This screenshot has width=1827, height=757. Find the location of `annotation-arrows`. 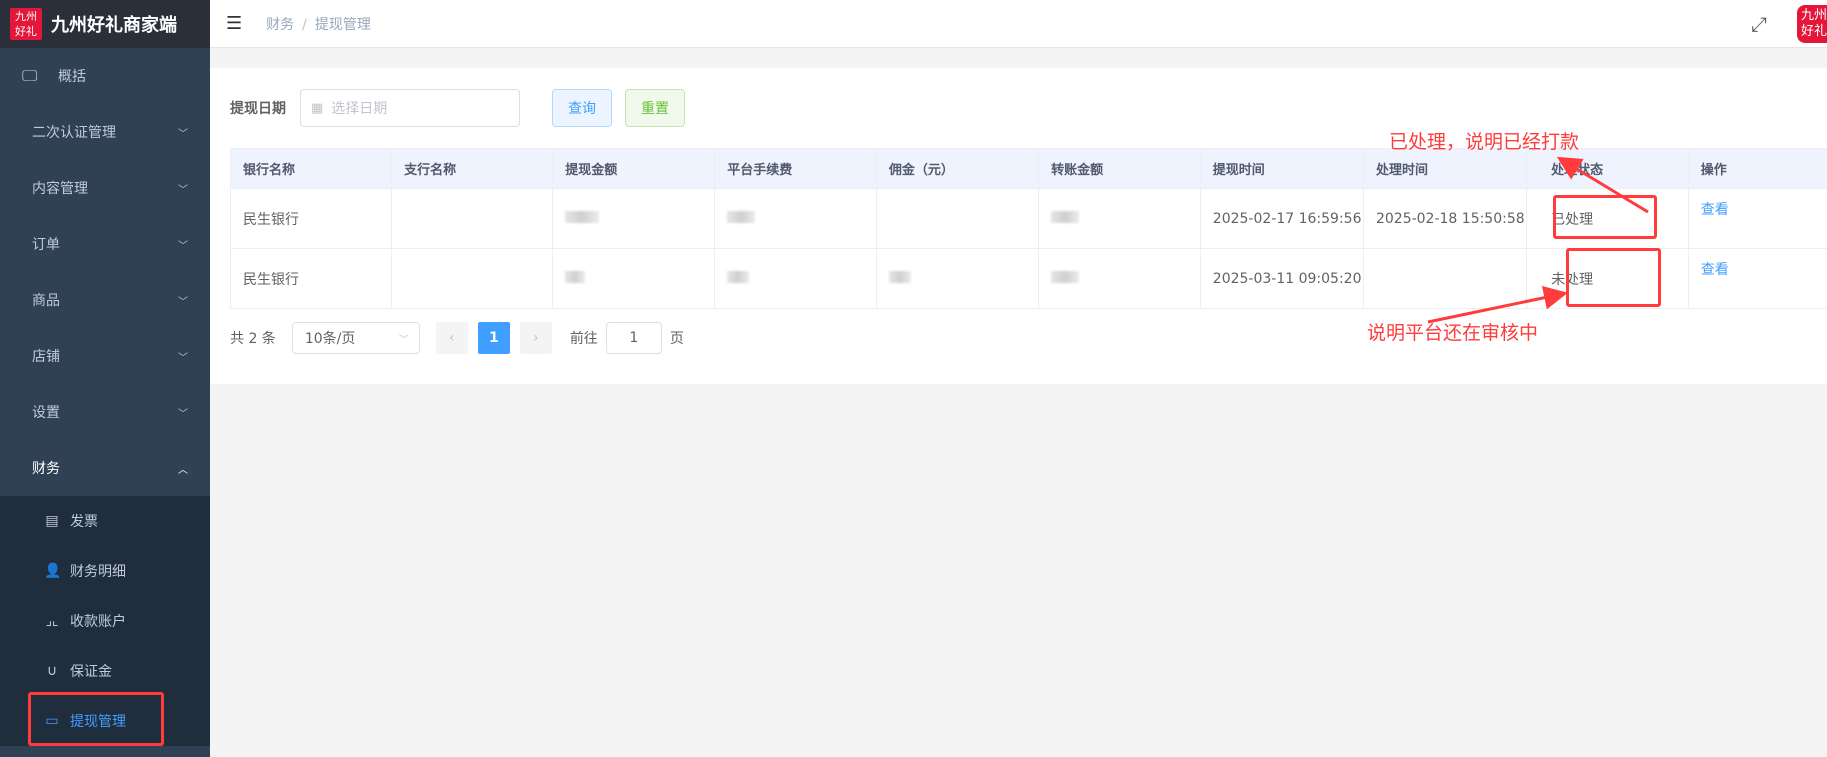

annotation-arrows is located at coordinates (1538, 240).